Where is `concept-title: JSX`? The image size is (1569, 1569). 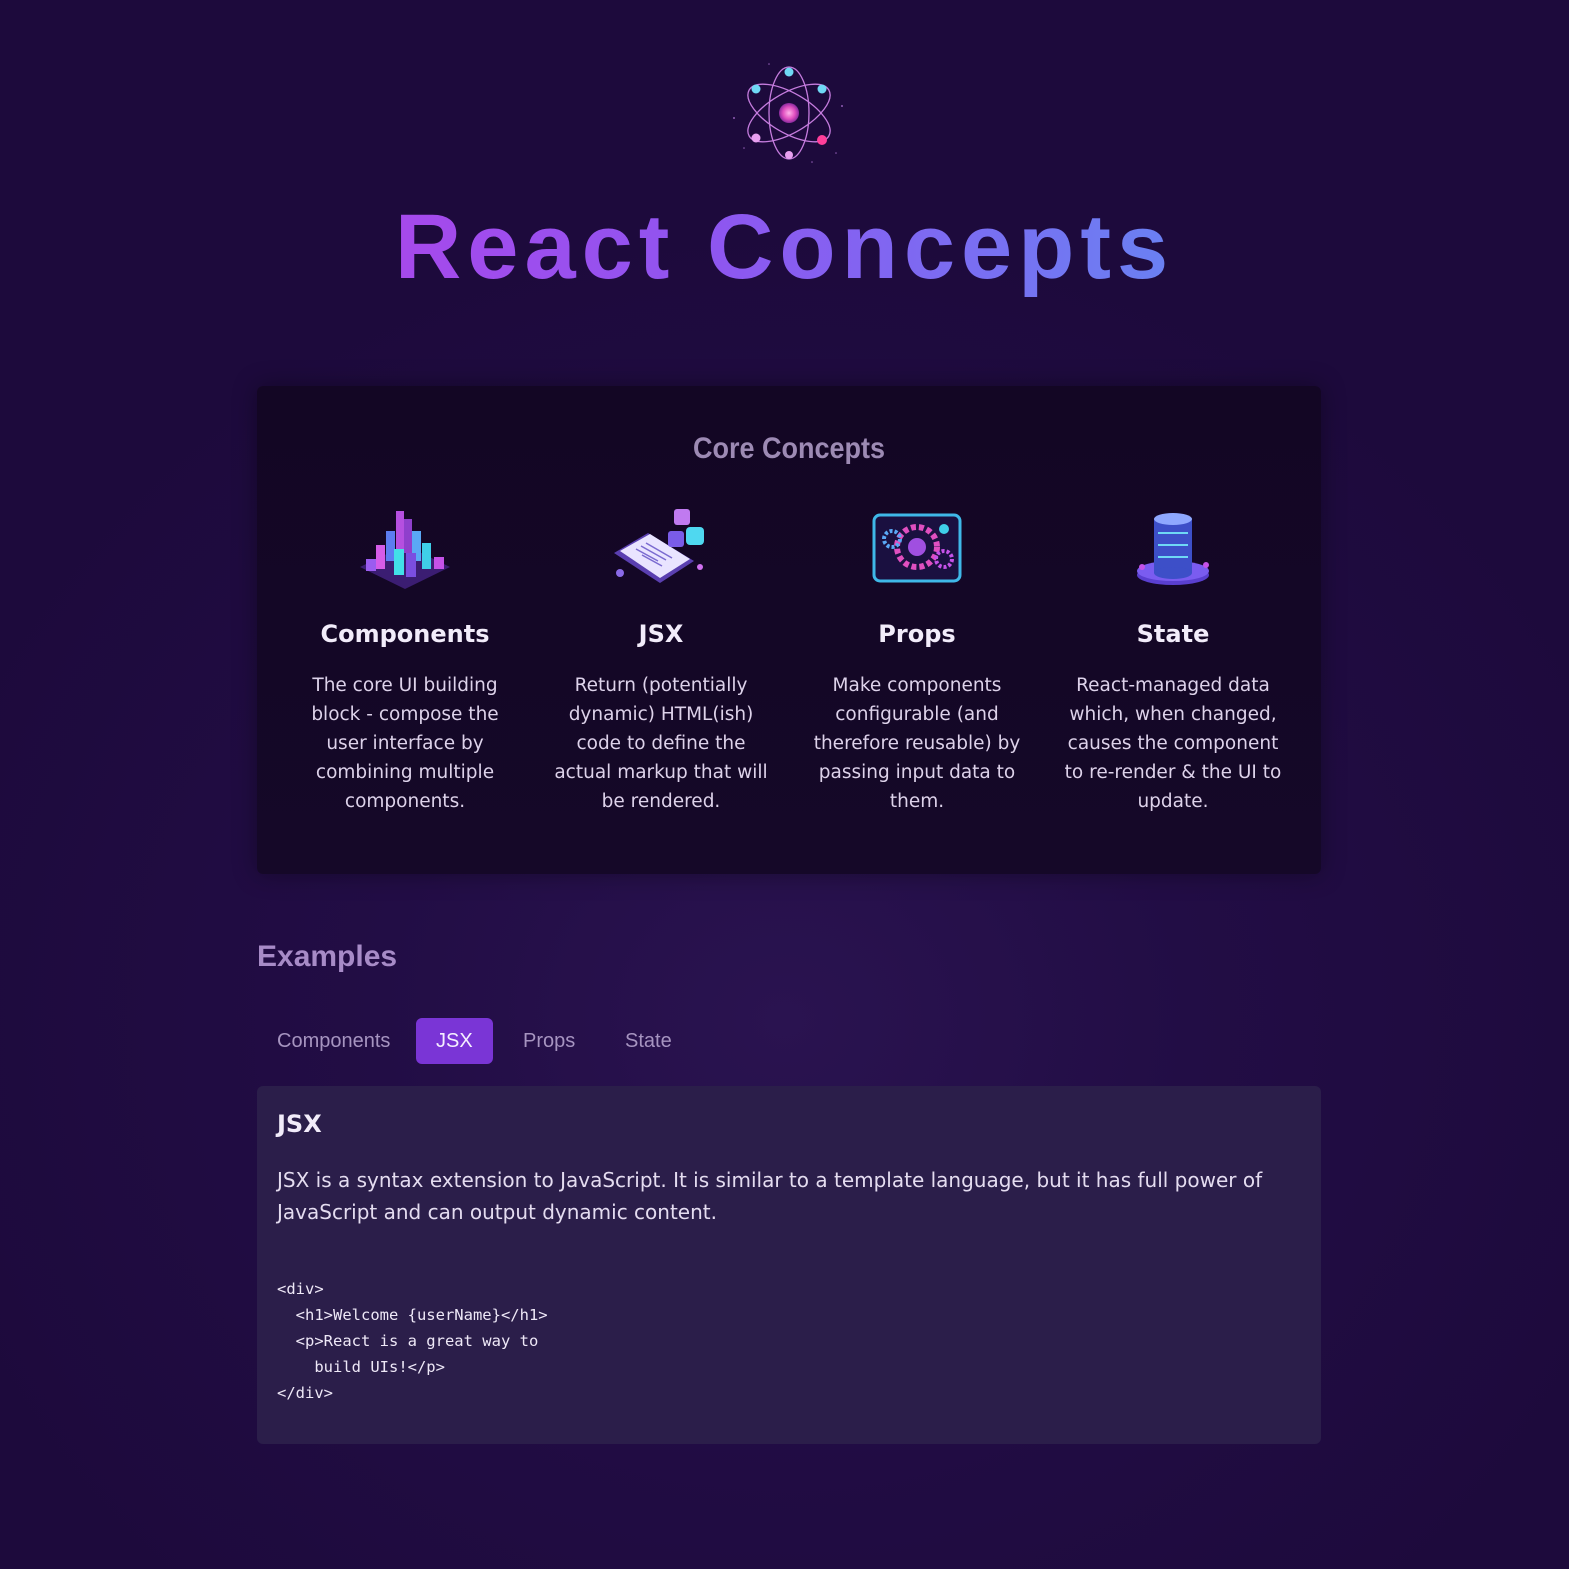 concept-title: JSX is located at coordinates (661, 634).